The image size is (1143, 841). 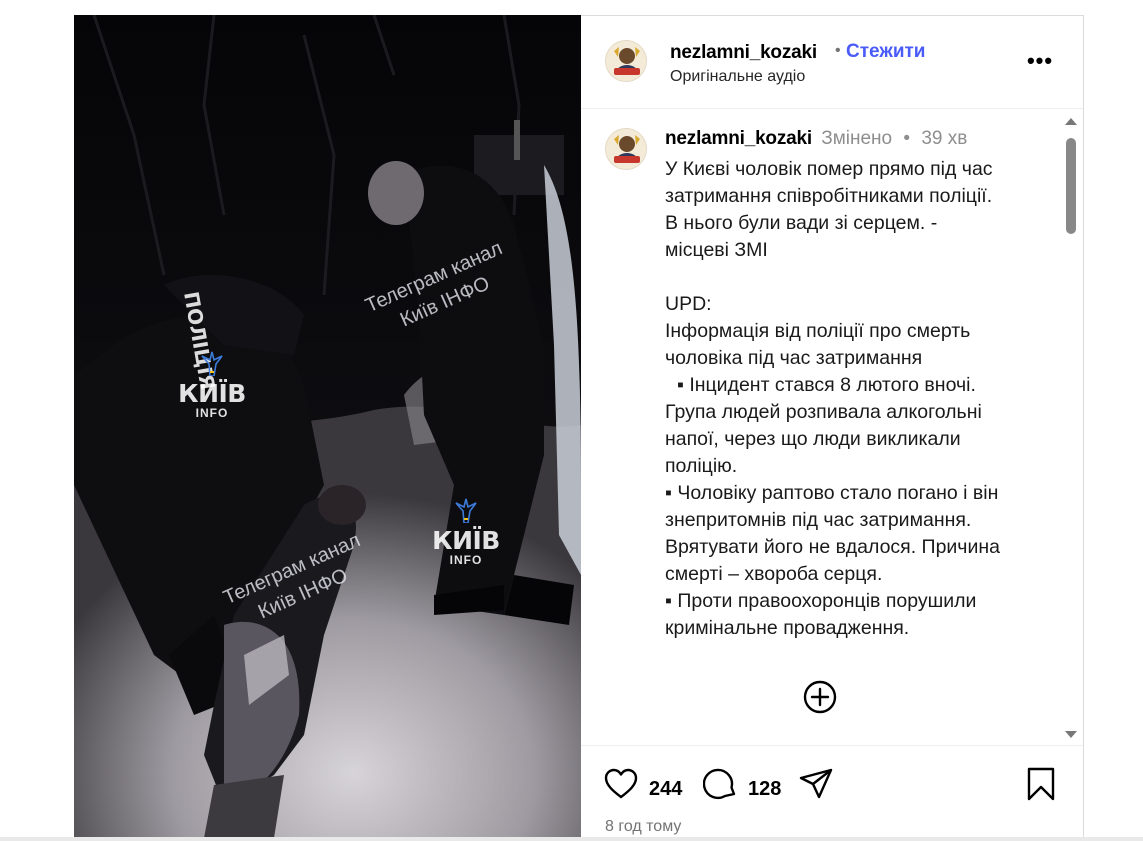 What do you see at coordinates (829, 196) in the screenshot?
I see `caption-line: затримання співробітниками поліції.` at bounding box center [829, 196].